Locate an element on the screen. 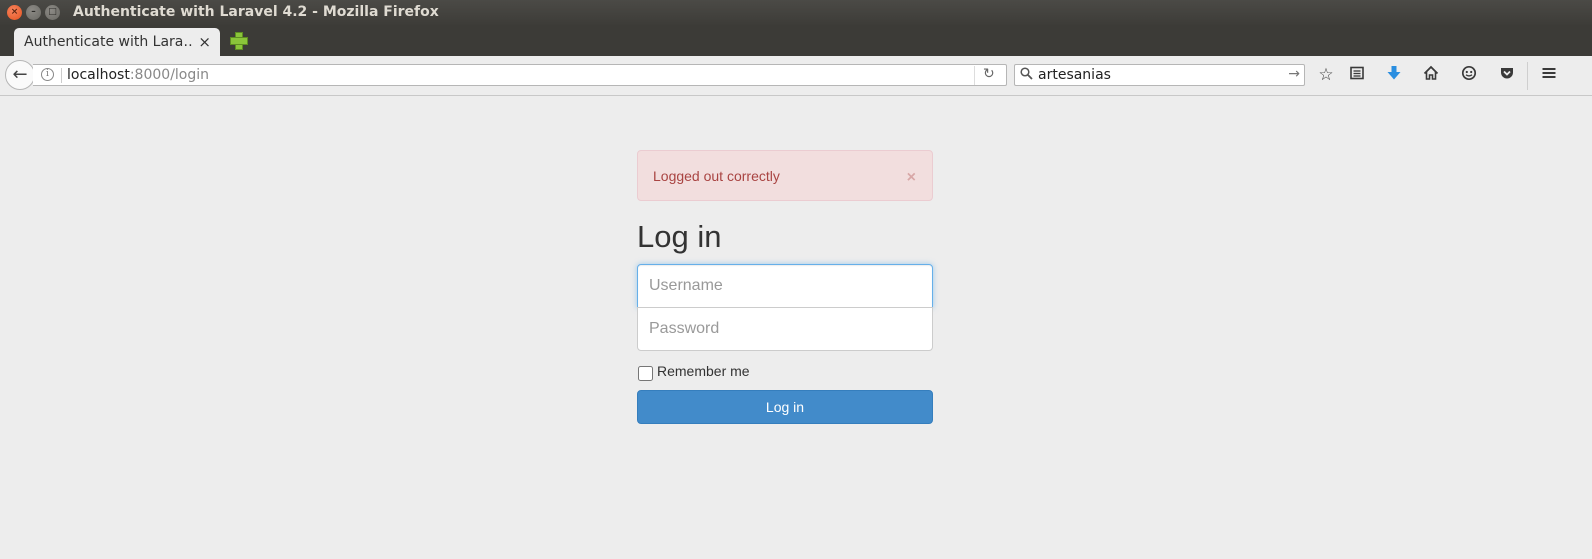  login-button: Log in is located at coordinates (785, 407).